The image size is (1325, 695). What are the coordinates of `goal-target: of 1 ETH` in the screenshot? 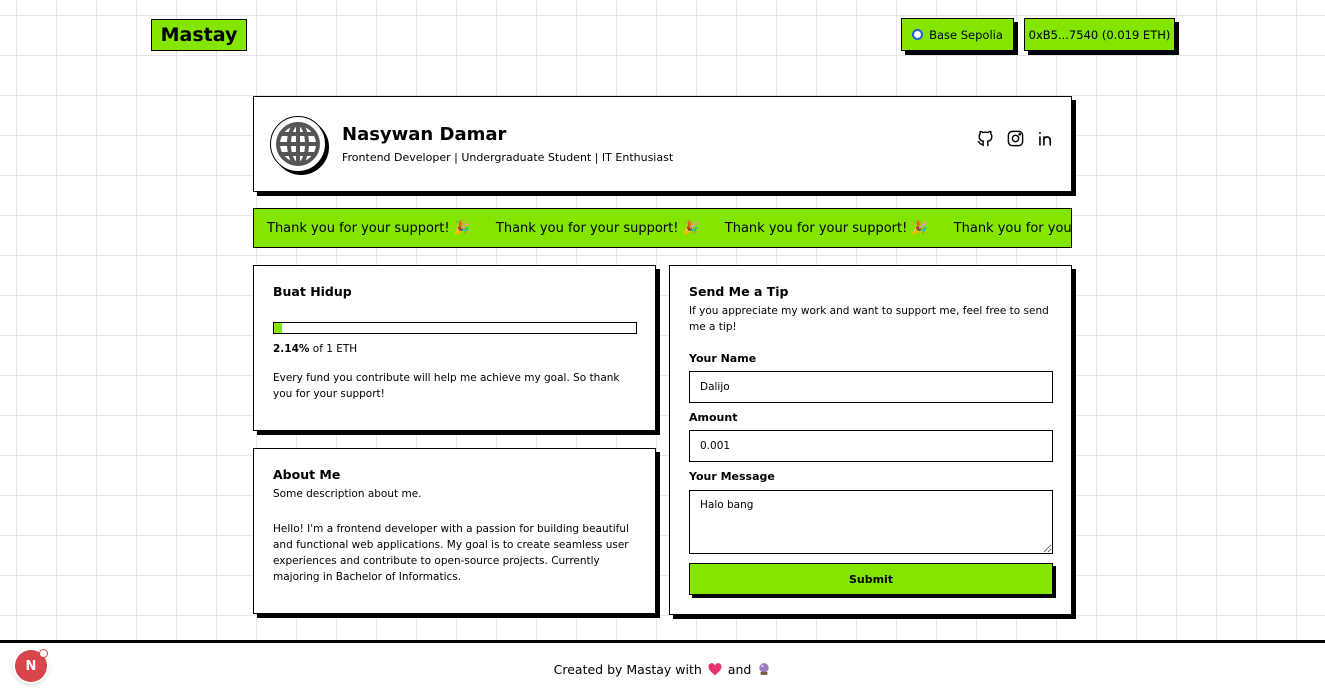 It's located at (335, 349).